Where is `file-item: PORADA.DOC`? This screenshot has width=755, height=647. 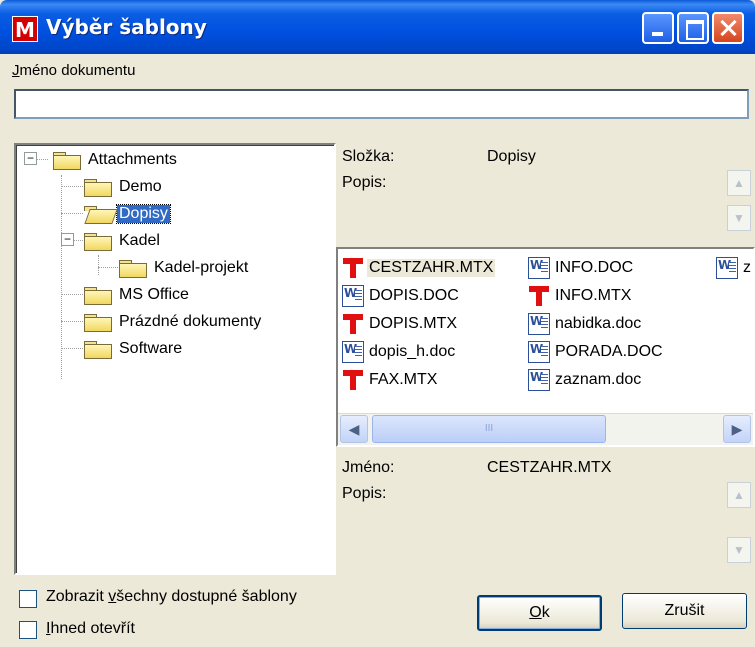 file-item: PORADA.DOC is located at coordinates (596, 352).